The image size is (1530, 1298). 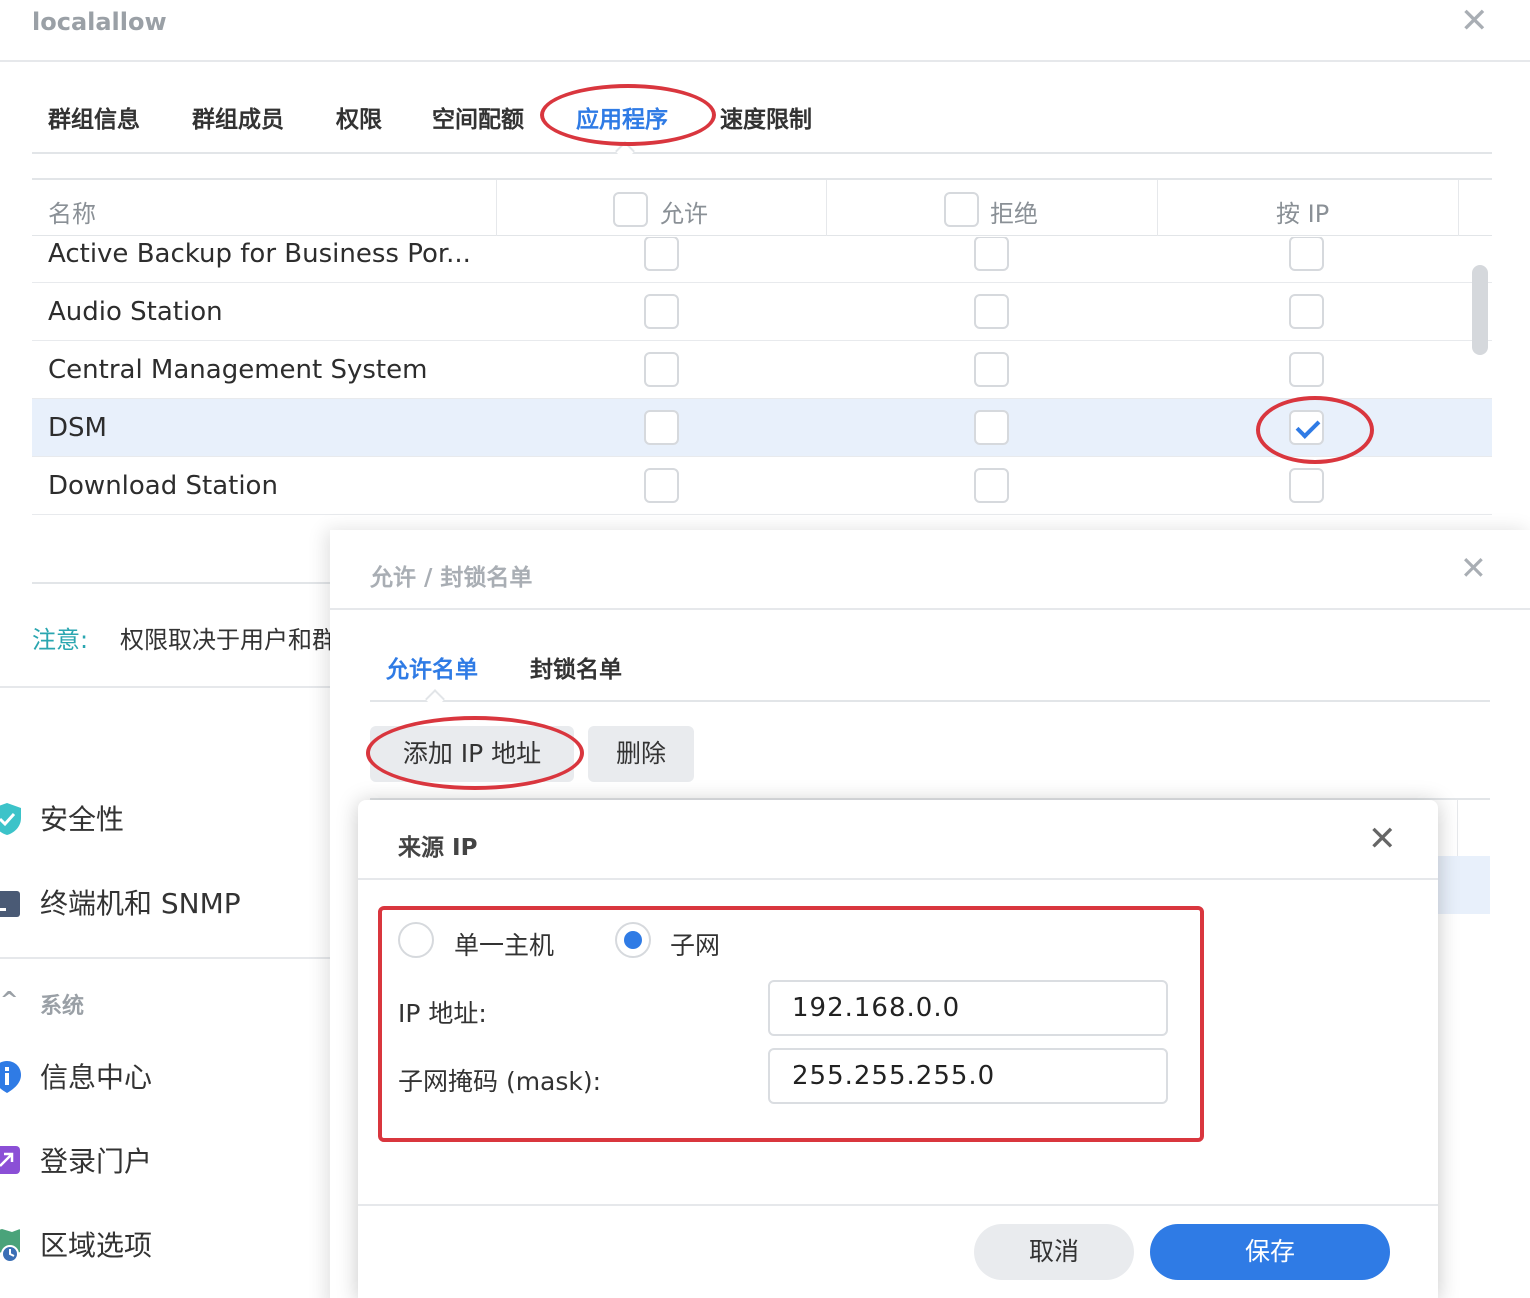 What do you see at coordinates (9, 1000) in the screenshot?
I see `chevron-up-icon: ^` at bounding box center [9, 1000].